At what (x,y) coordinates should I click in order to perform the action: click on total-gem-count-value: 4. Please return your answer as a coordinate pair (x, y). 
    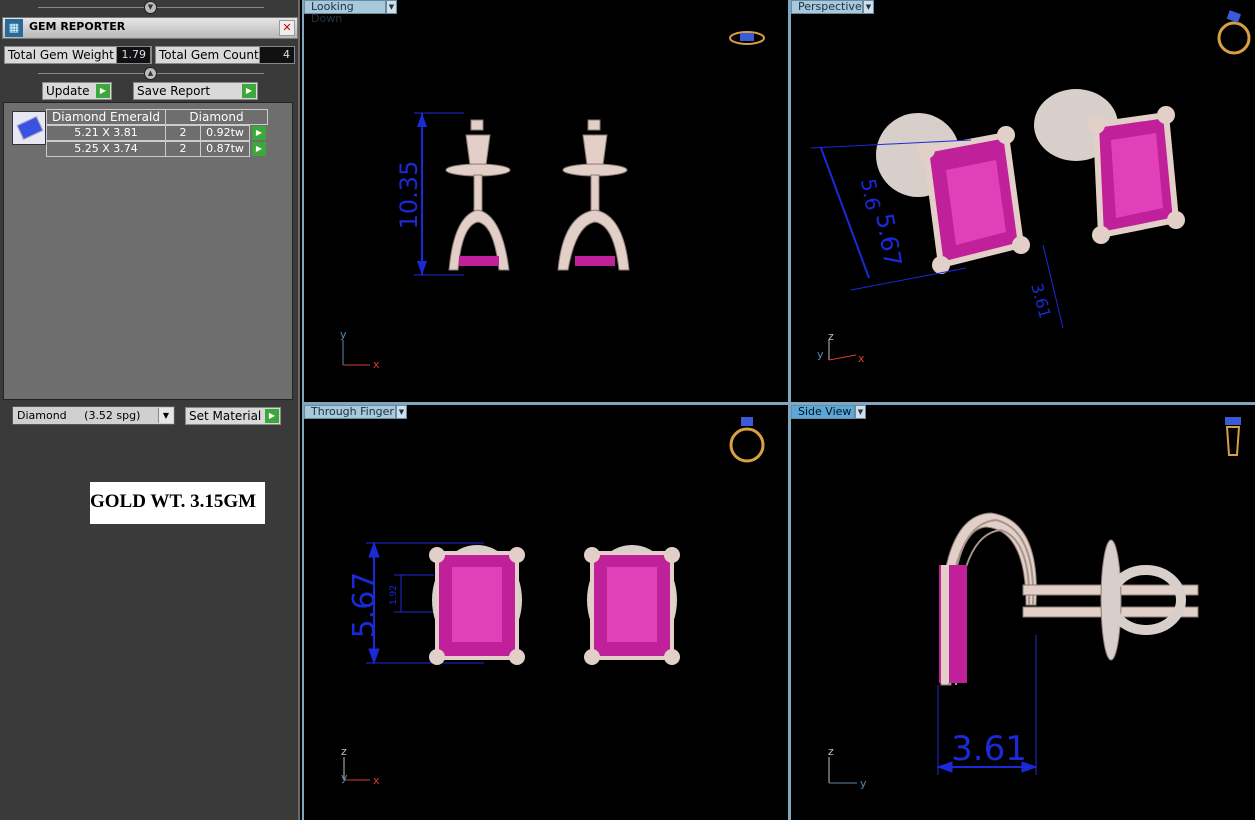
    Looking at the image, I should click on (277, 55).